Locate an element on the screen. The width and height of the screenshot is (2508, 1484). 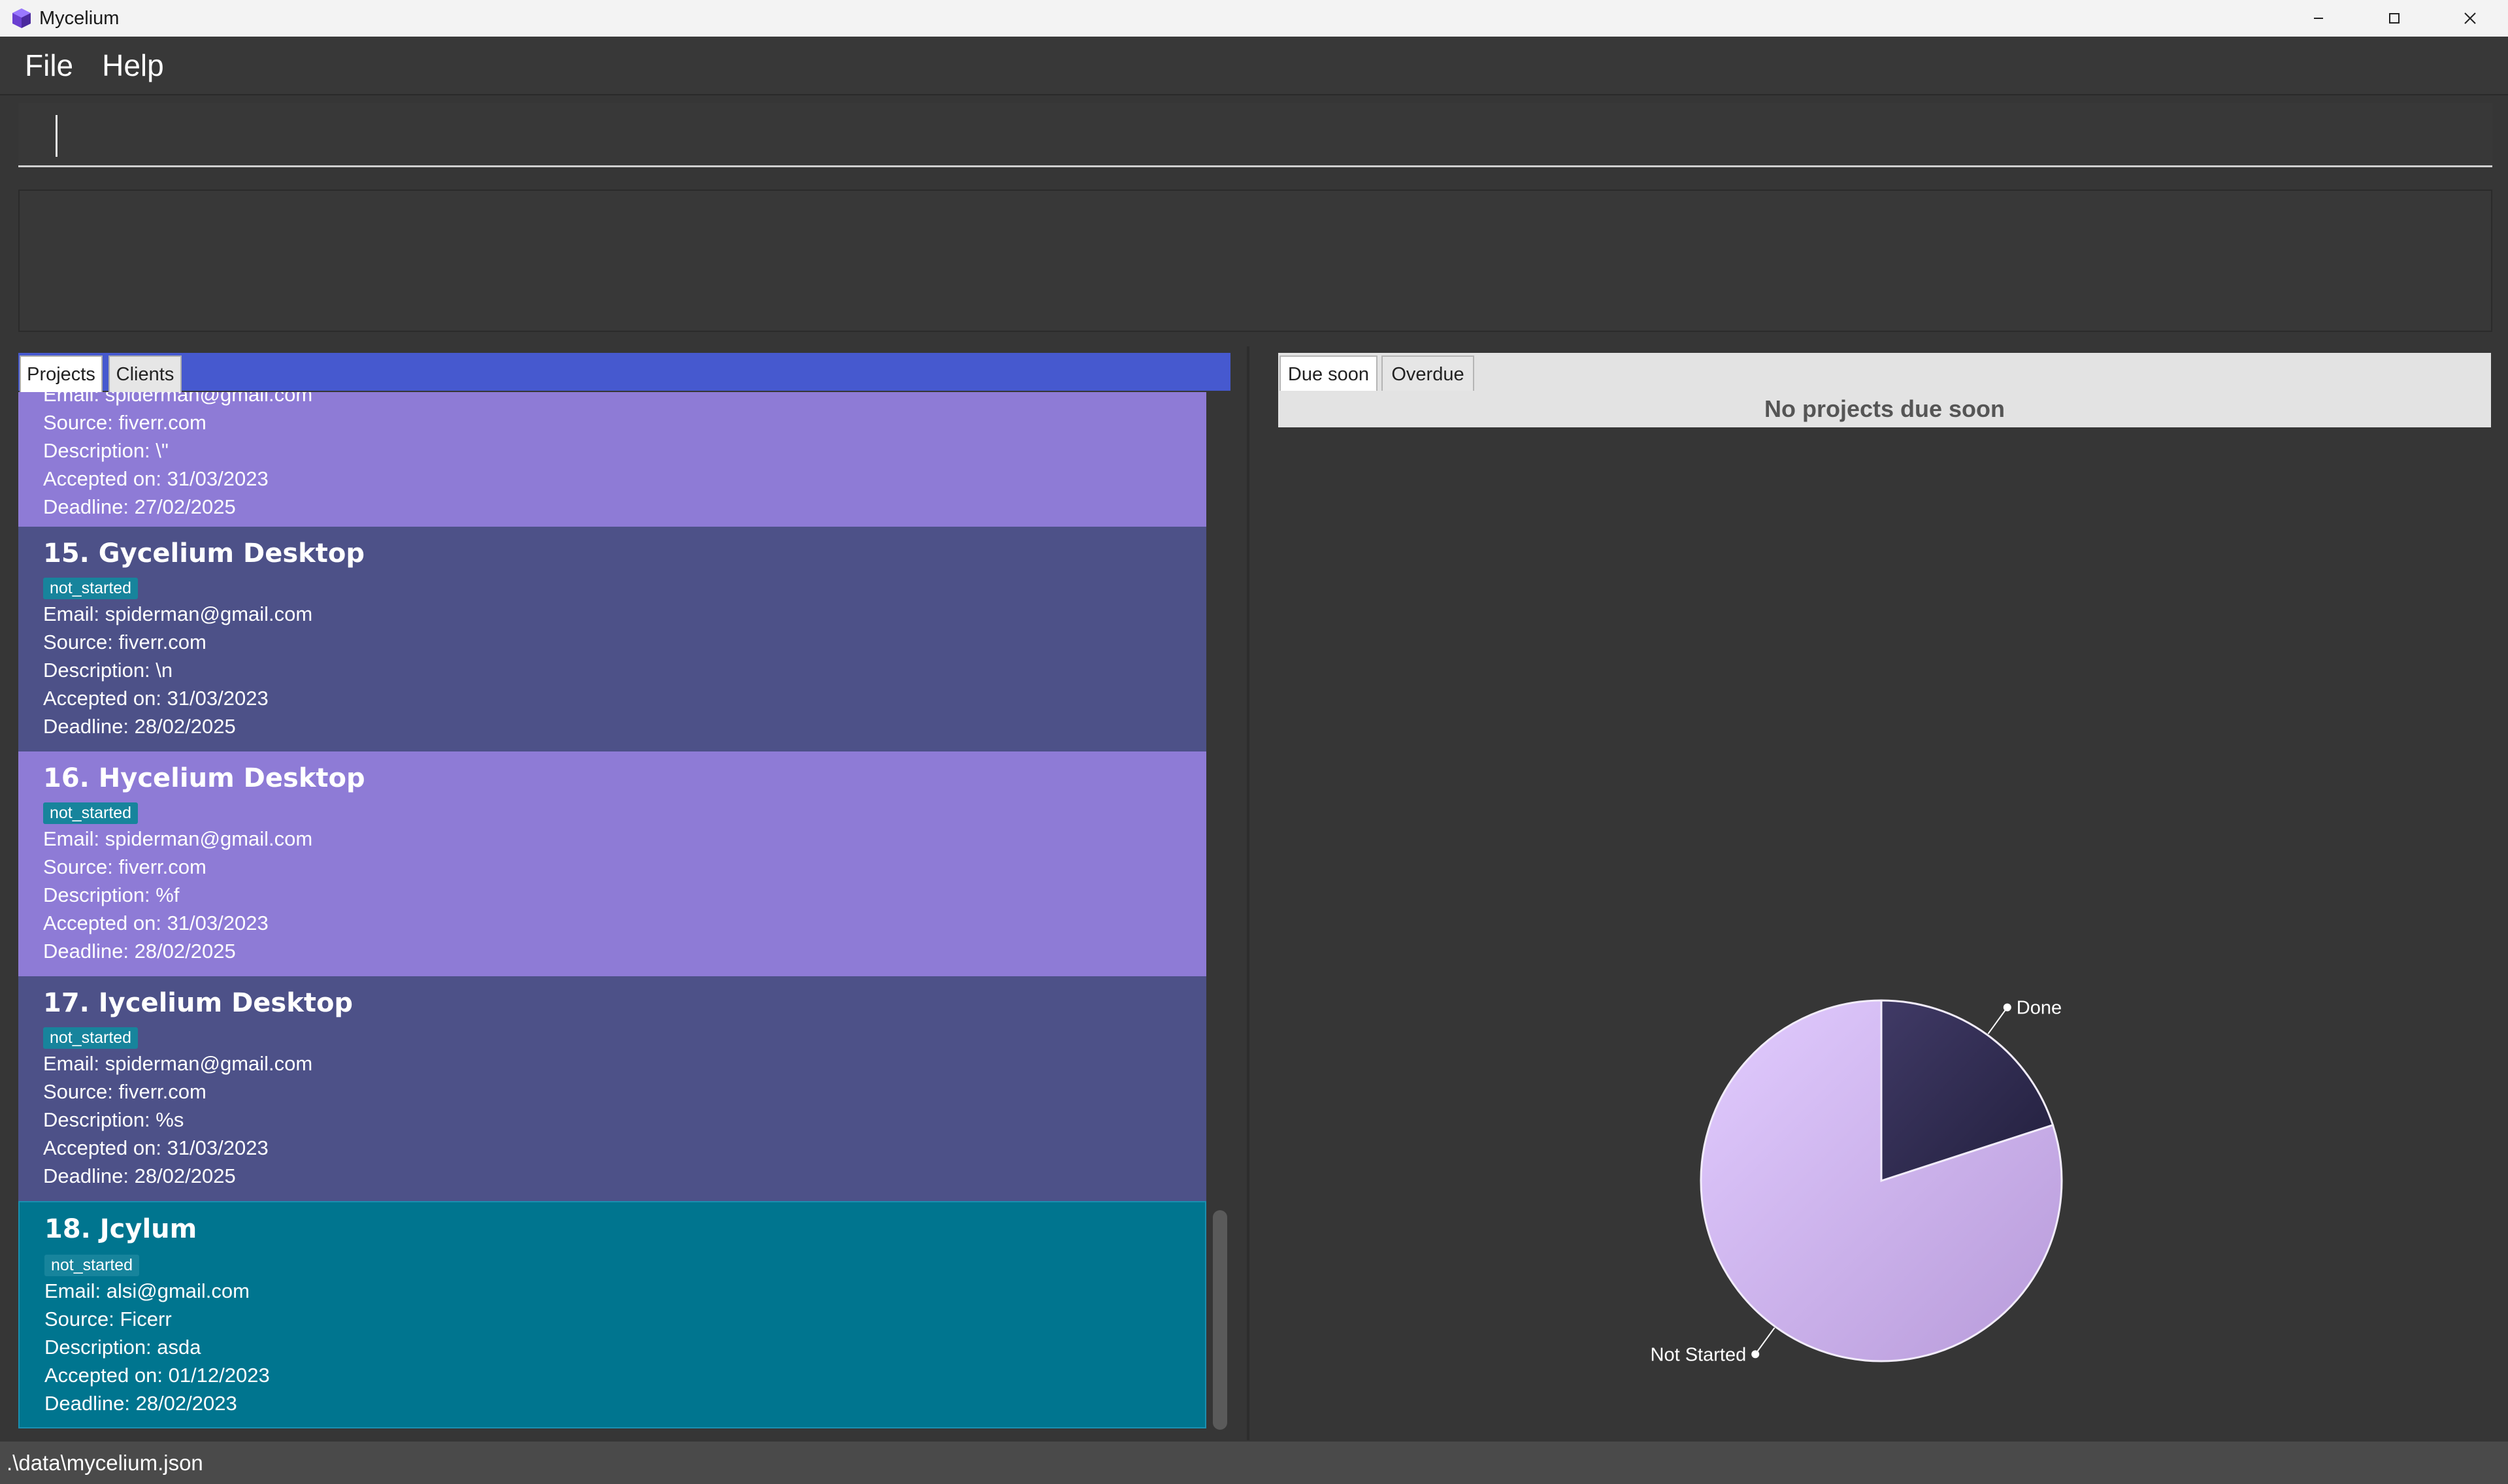
progress-pie-chart: Done Not Started is located at coordinates (1857, 1181).